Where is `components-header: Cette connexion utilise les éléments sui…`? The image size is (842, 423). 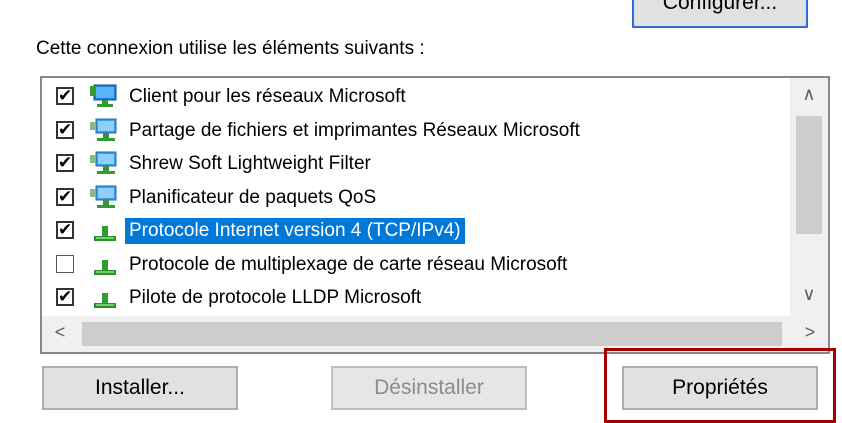 components-header: Cette connexion utilise les éléments sui… is located at coordinates (230, 48).